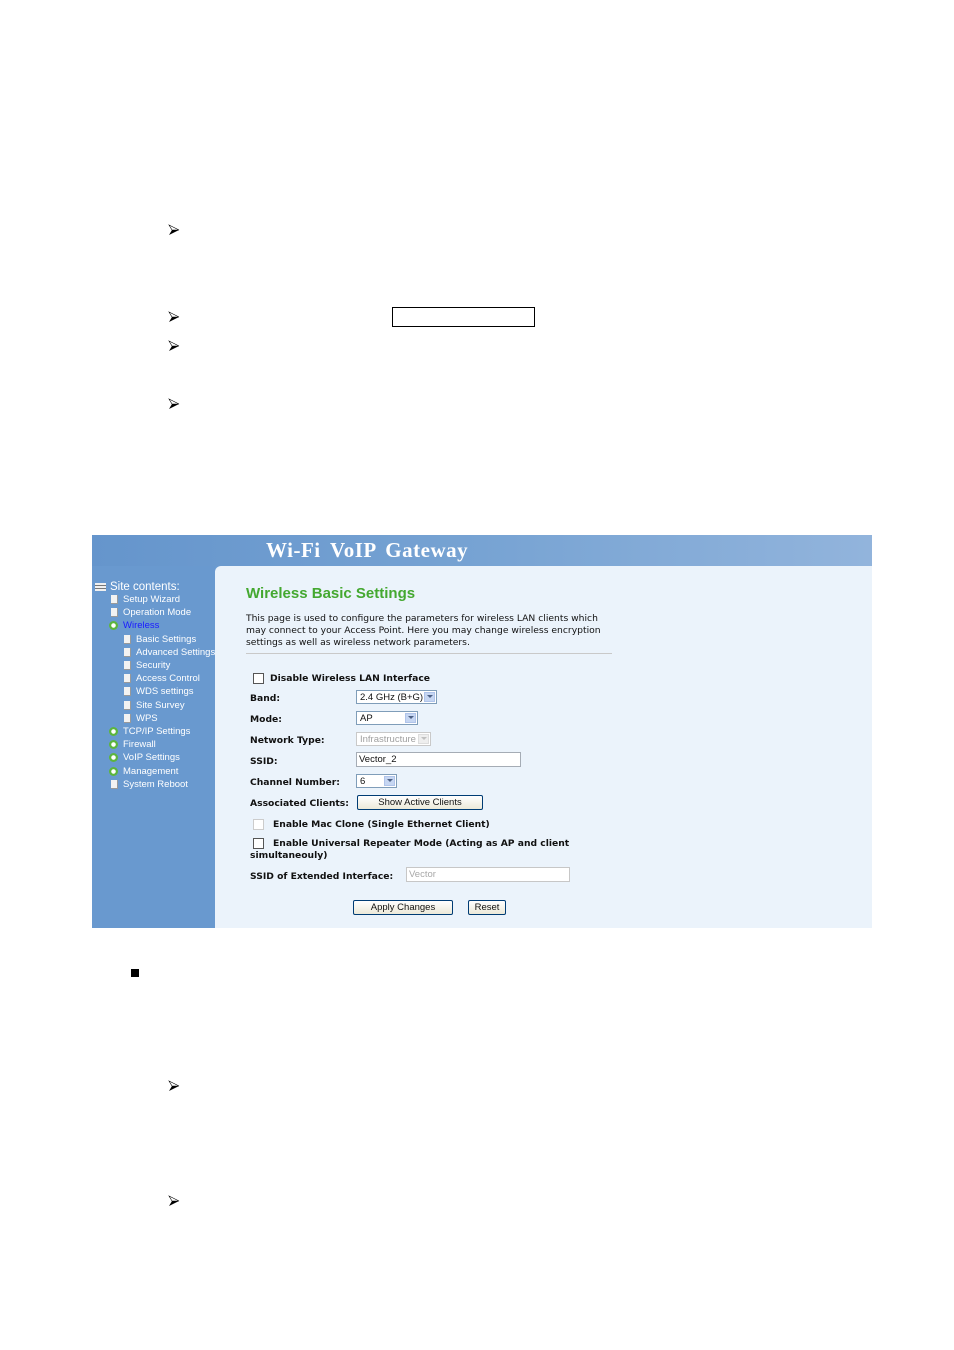 Image resolution: width=954 pixels, height=1350 pixels. I want to click on sidebar-item-management: Management, so click(143, 771).